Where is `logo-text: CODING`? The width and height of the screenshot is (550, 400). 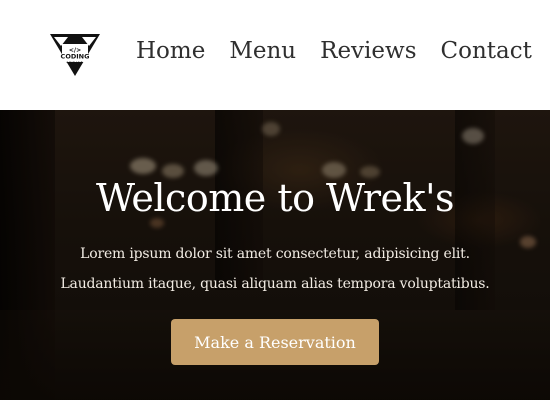 logo-text: CODING is located at coordinates (75, 57).